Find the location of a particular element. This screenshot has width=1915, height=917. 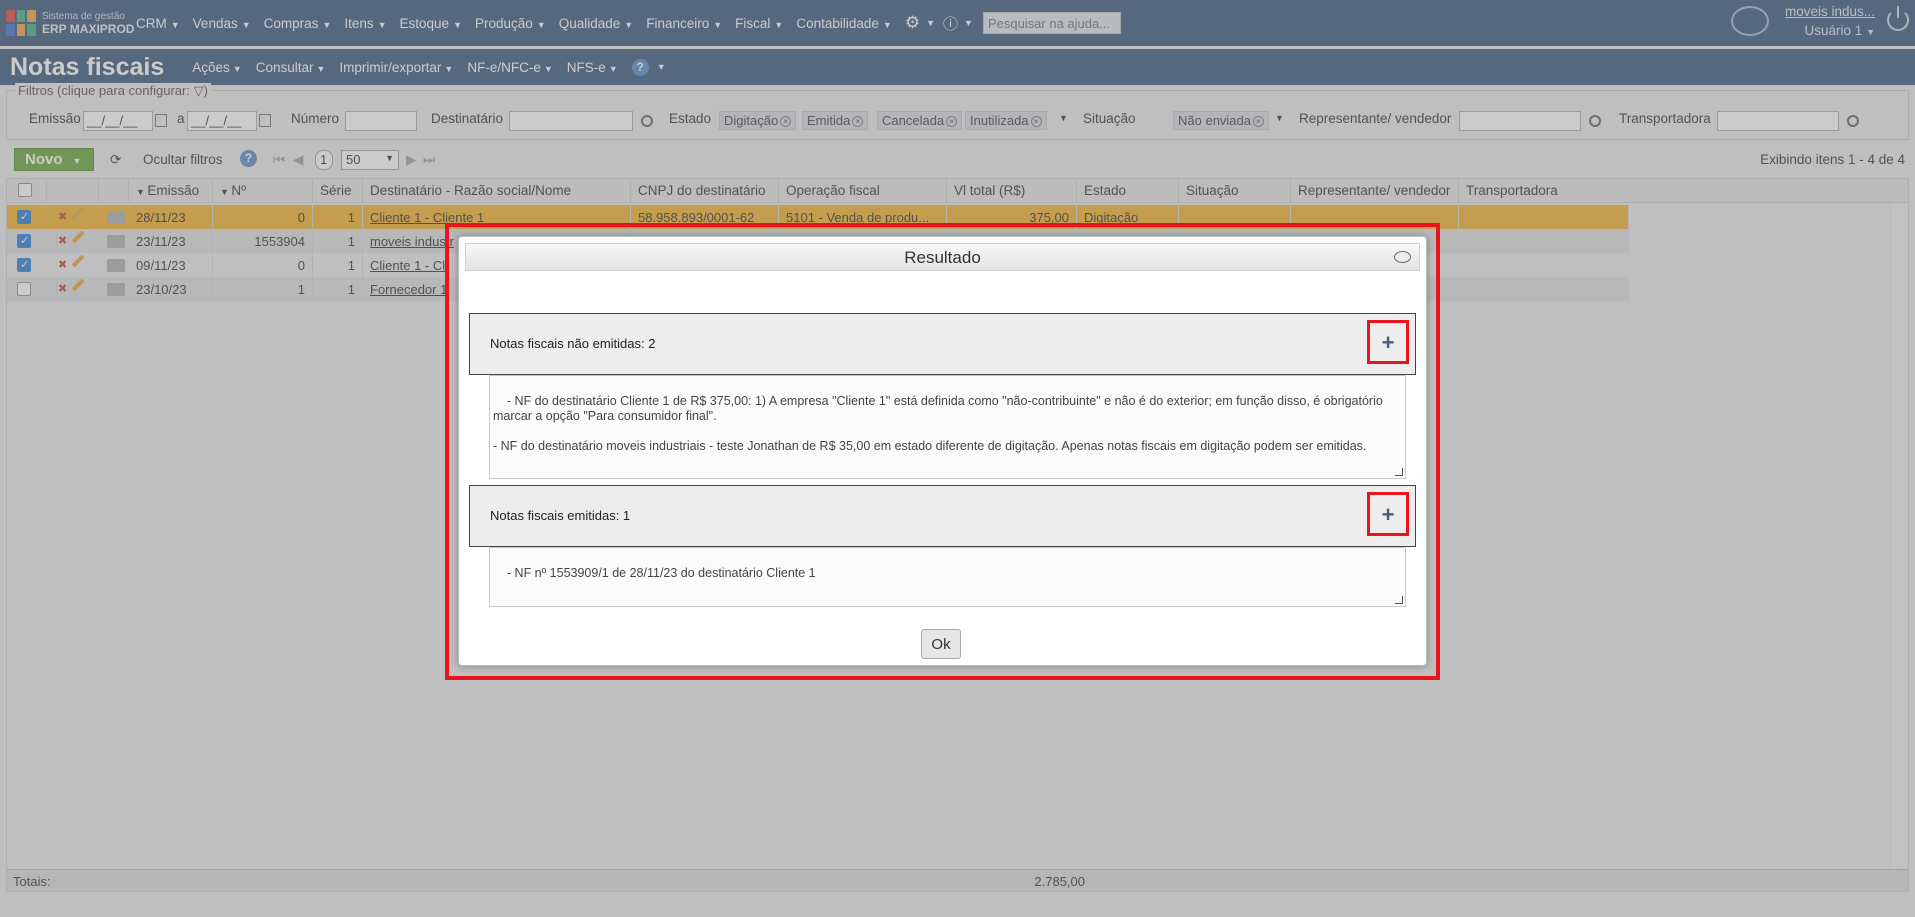

chat-icon is located at coordinates (1402, 257).